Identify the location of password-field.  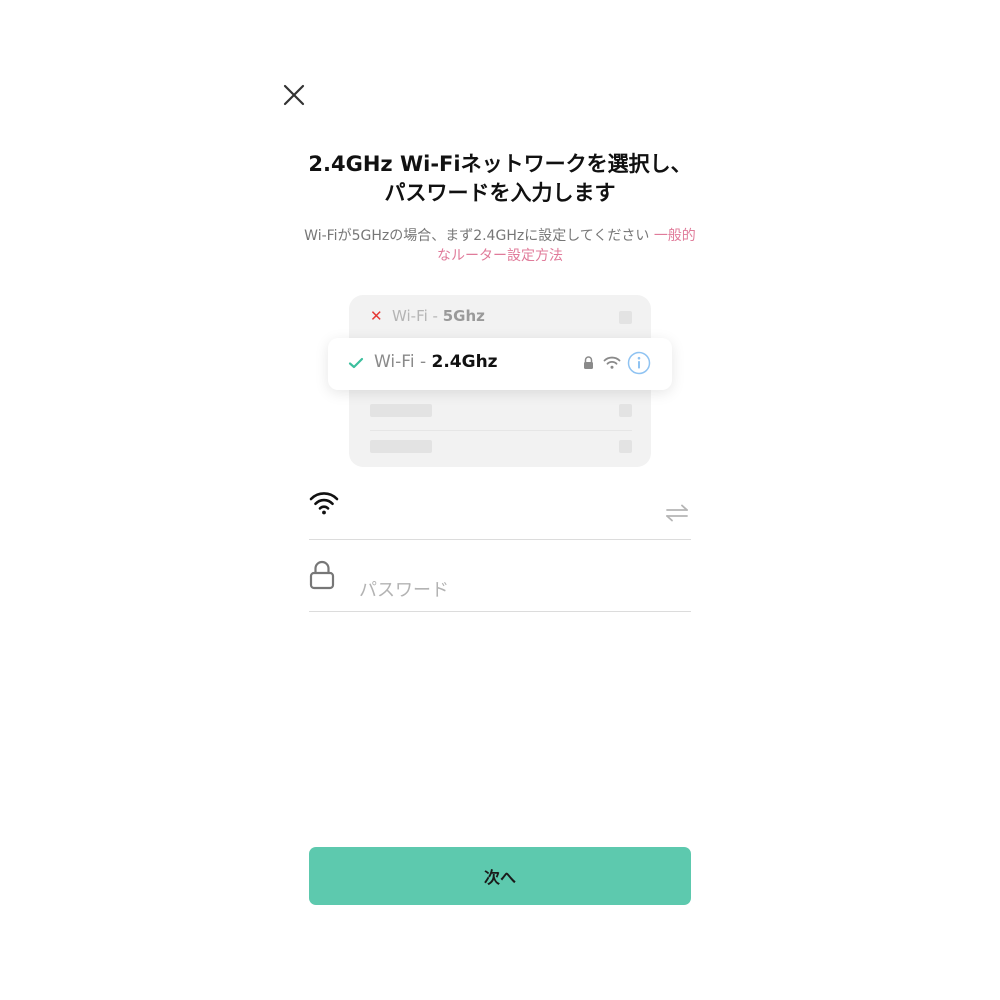
(500, 584).